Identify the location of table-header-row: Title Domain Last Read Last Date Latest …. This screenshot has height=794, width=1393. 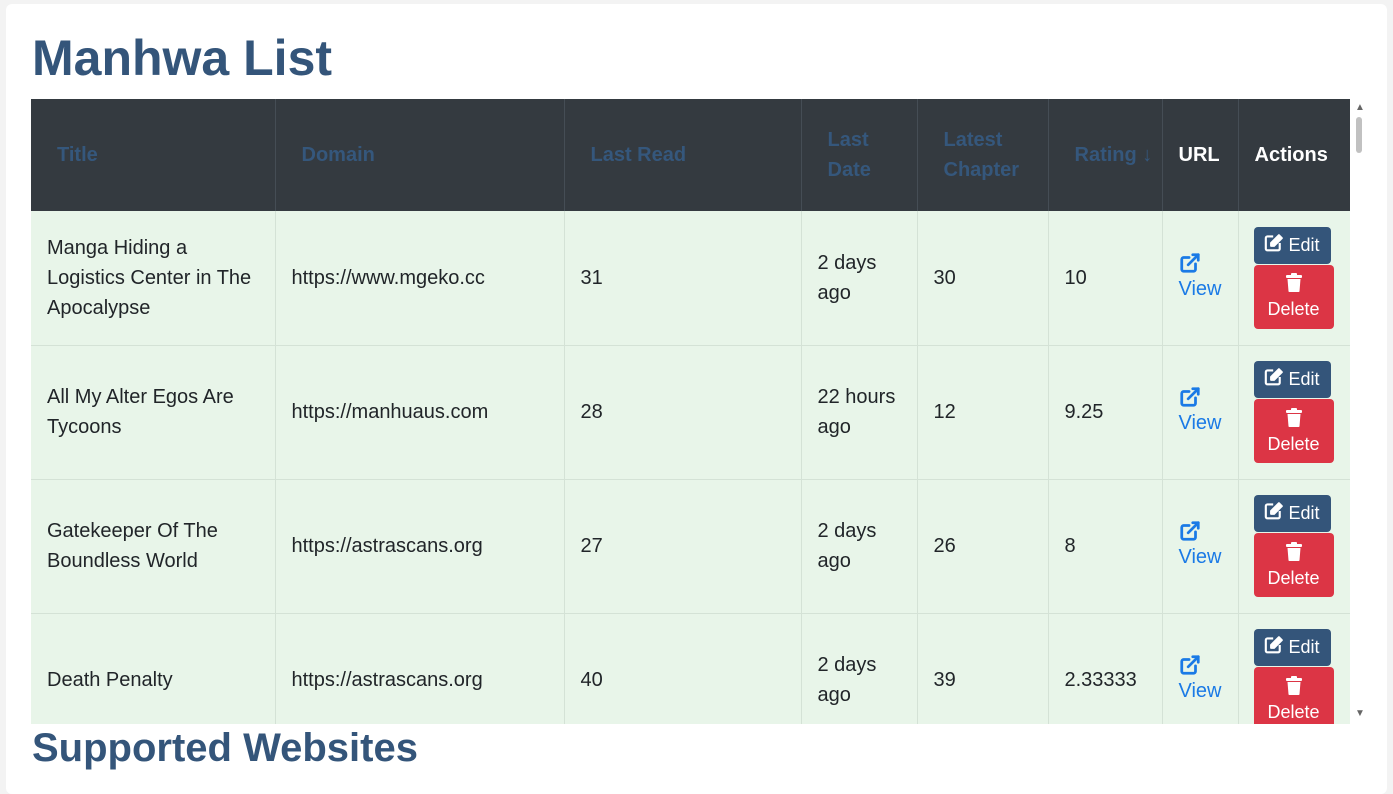
(690, 155).